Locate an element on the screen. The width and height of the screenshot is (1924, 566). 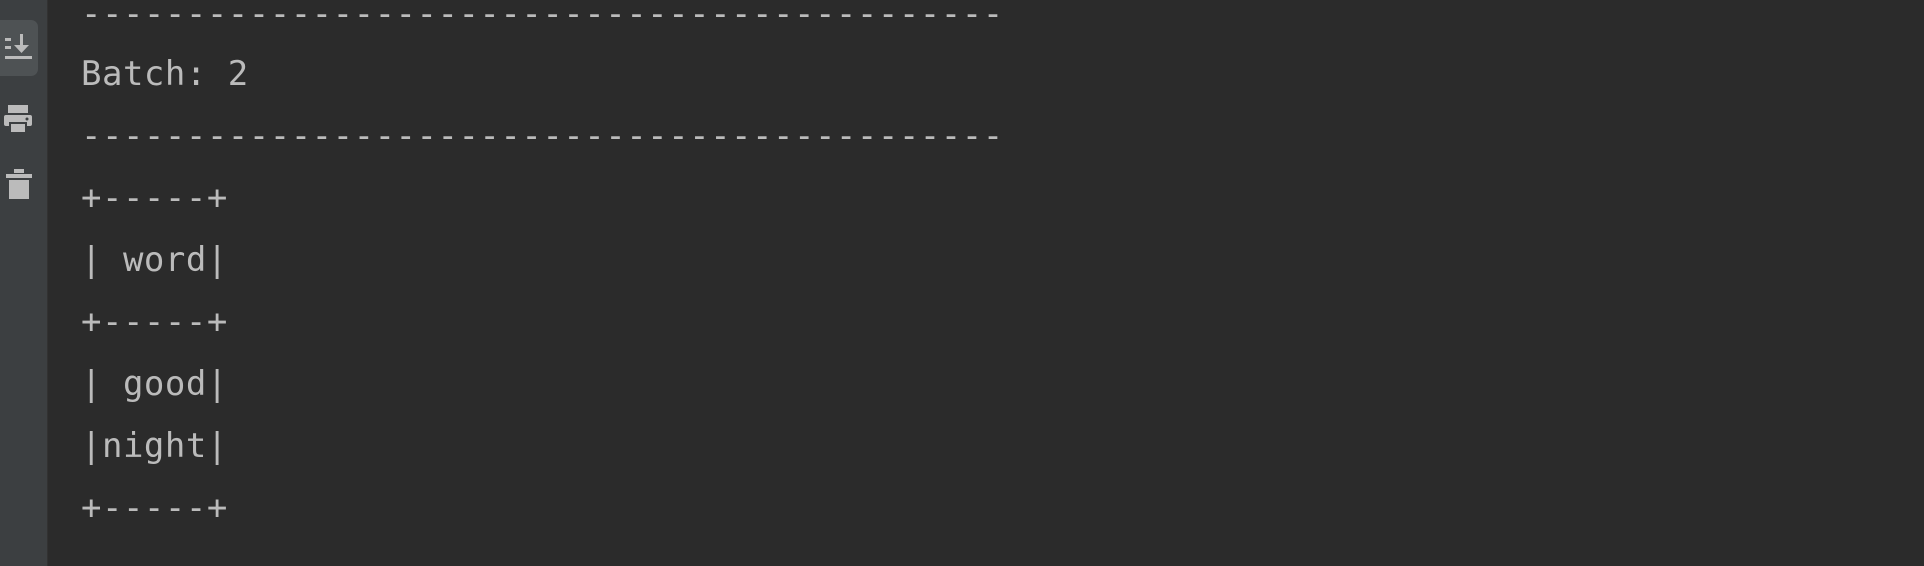
console-toolbar is located at coordinates (24, 283).